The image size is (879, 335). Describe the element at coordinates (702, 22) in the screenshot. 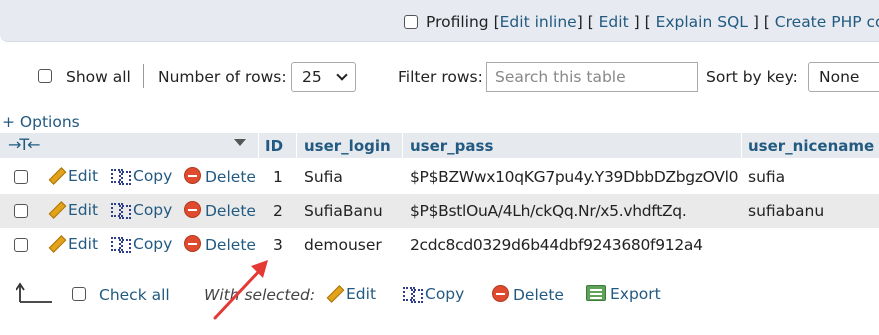

I see `explain-sql-link: Explain SQL` at that location.